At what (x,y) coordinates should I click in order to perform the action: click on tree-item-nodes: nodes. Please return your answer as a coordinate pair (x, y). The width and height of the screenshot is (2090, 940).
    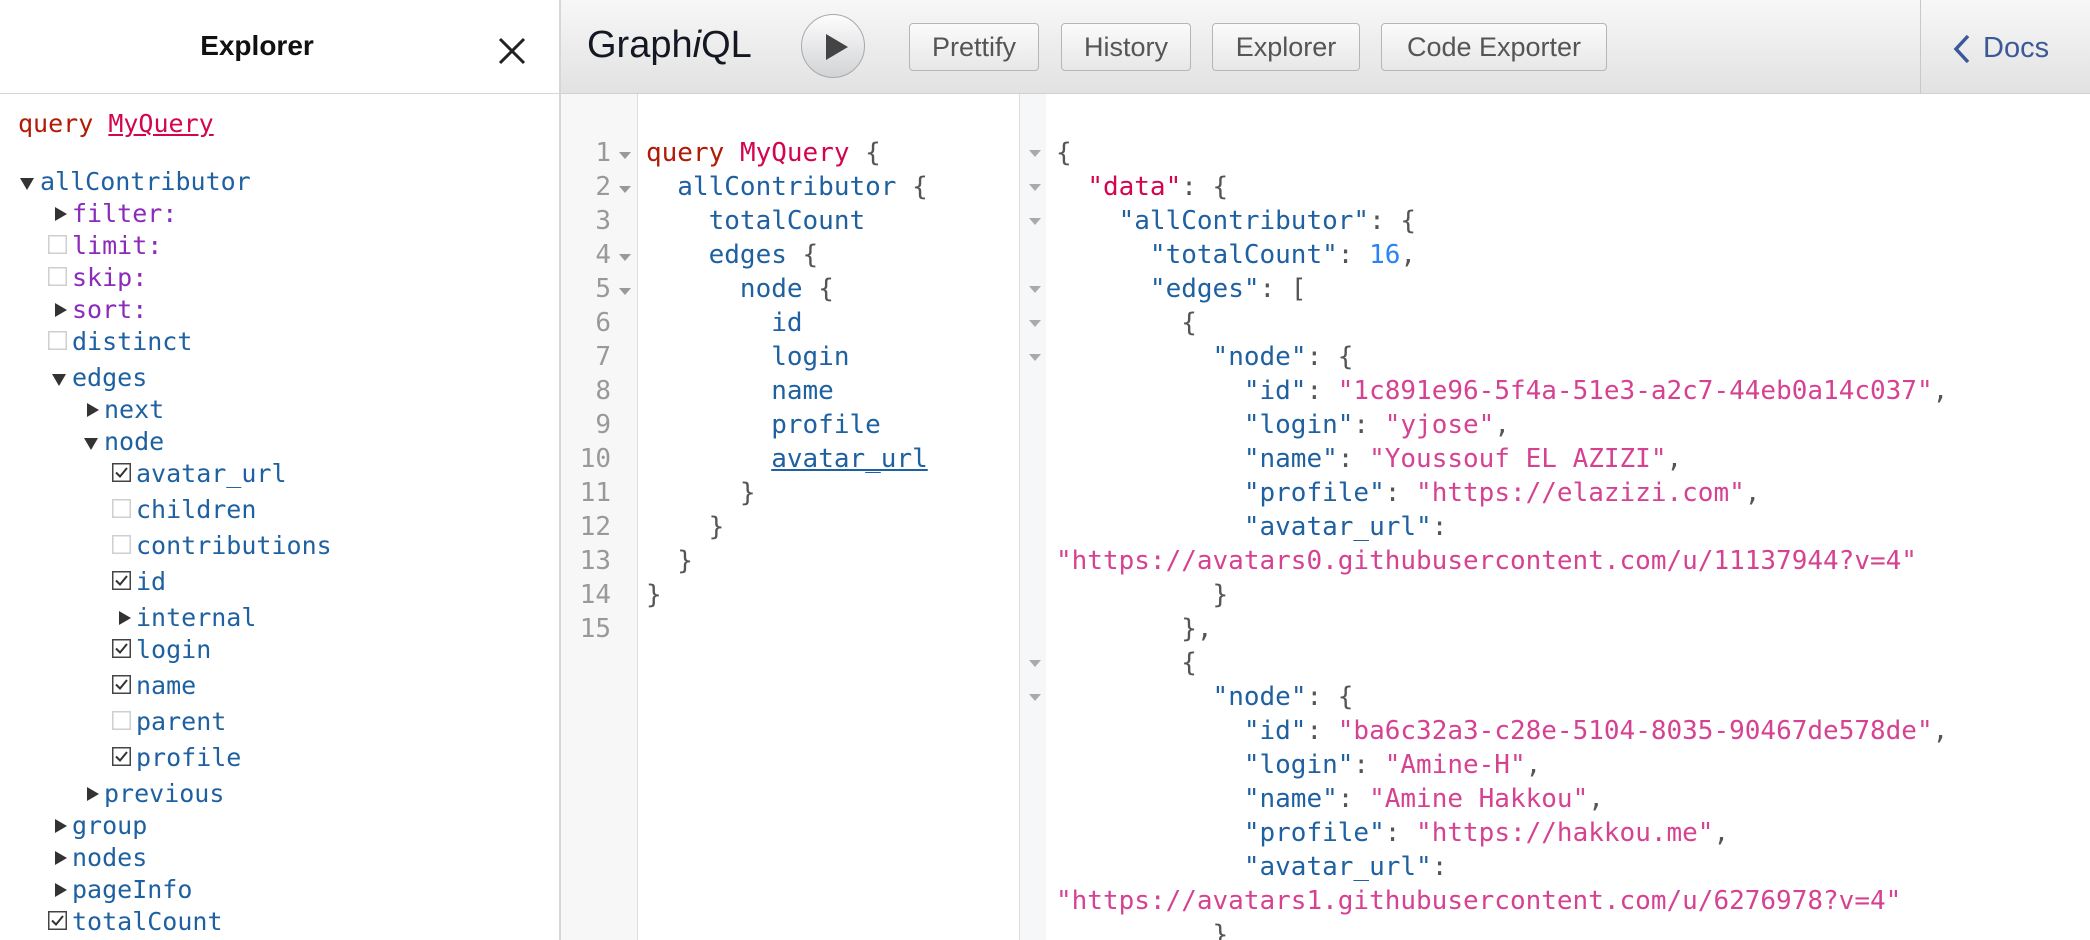
    Looking at the image, I should click on (101, 858).